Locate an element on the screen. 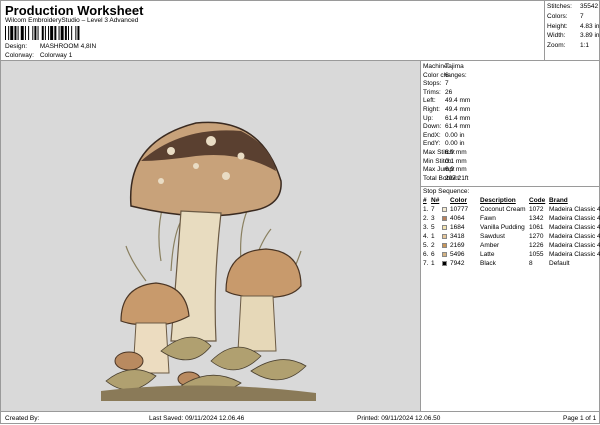 This screenshot has width=600, height=425. machine-info-value: 6 is located at coordinates (447, 75).